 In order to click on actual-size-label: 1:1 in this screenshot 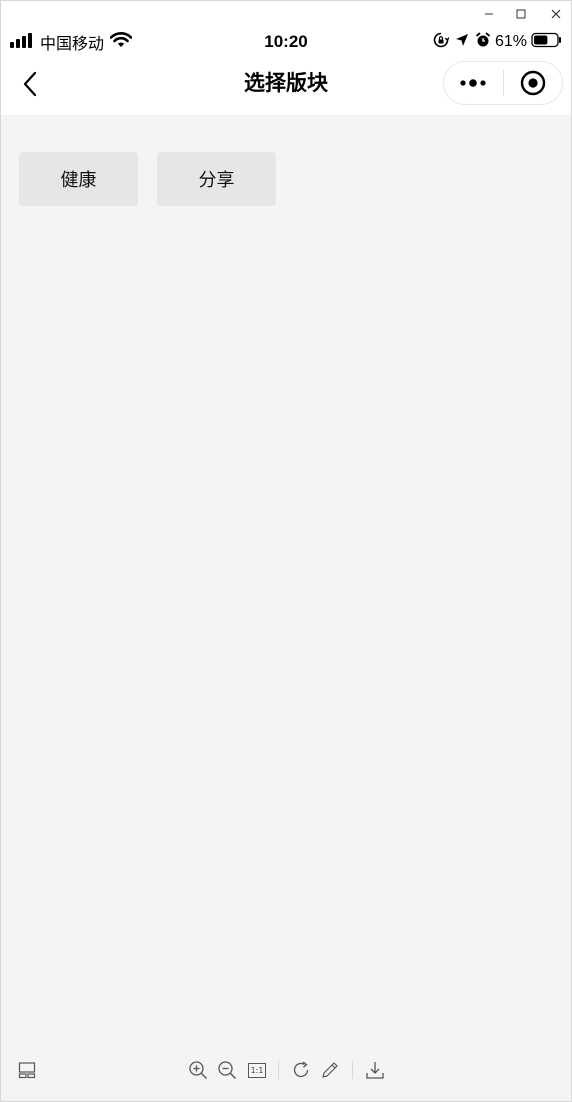, I will do `click(257, 1070)`.